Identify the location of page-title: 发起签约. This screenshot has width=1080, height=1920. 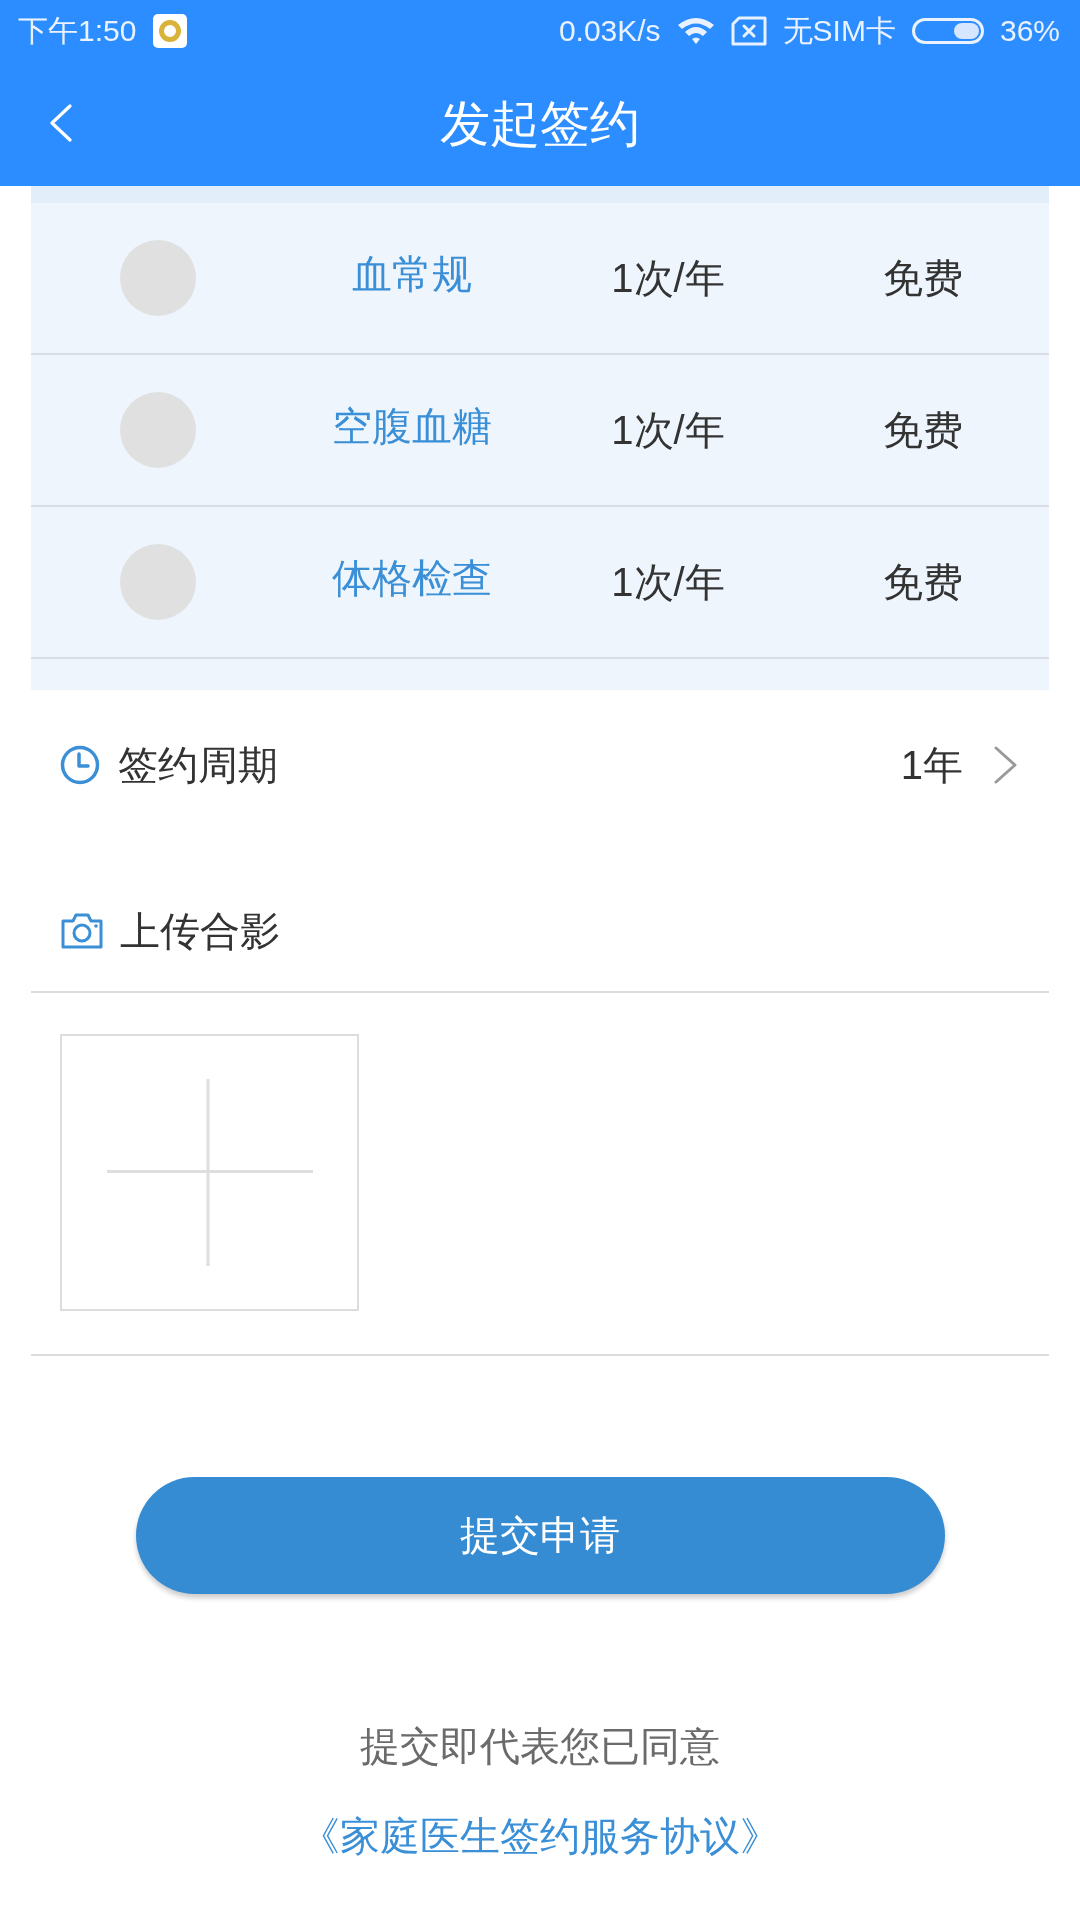
(540, 124).